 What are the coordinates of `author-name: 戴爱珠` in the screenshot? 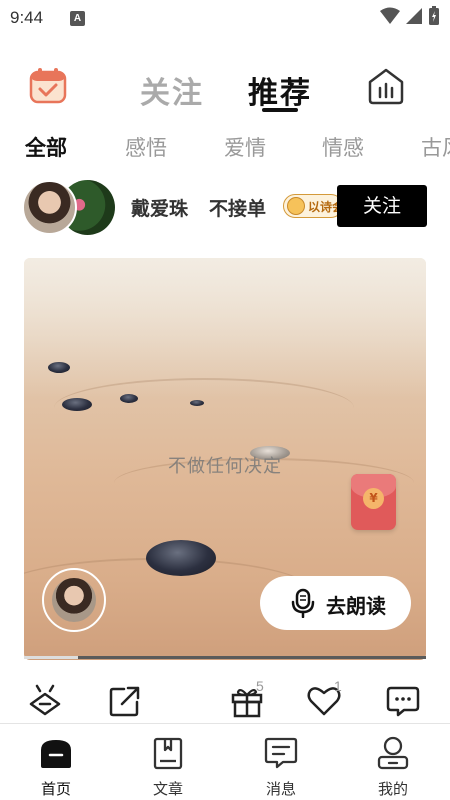 It's located at (159, 207).